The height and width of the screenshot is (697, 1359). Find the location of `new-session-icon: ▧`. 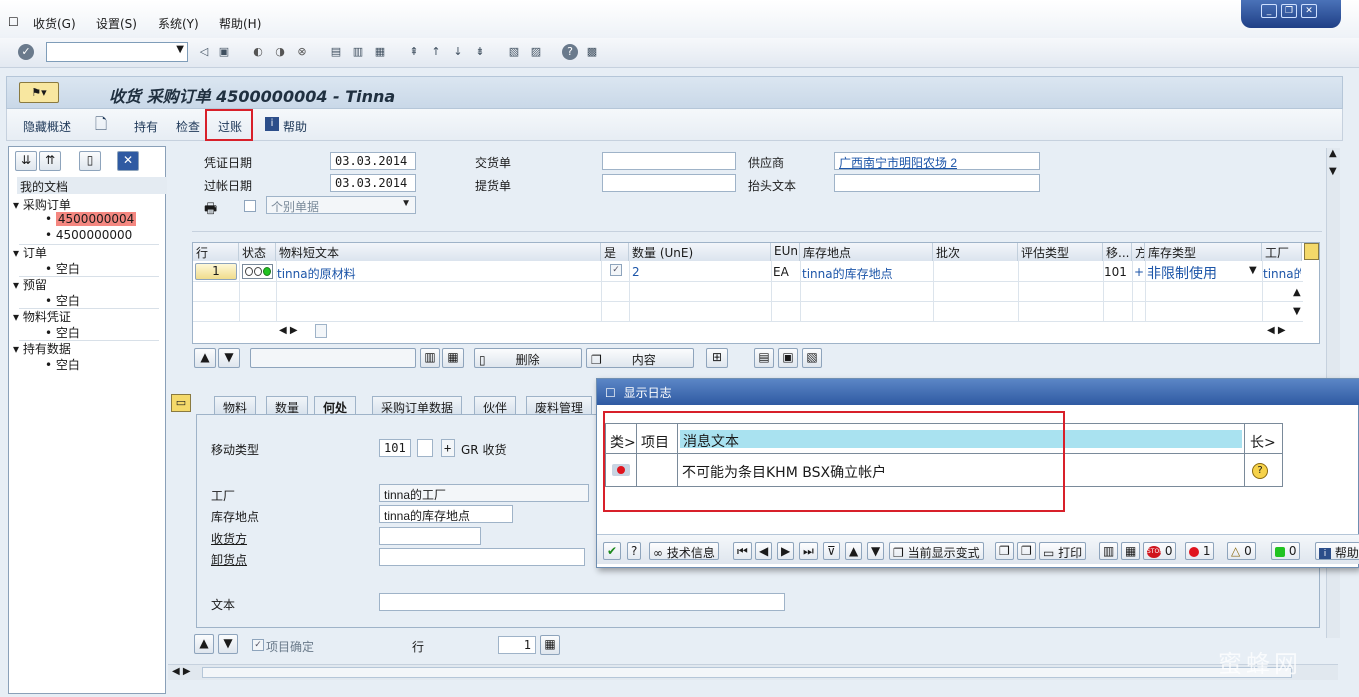

new-session-icon: ▧ is located at coordinates (514, 52).